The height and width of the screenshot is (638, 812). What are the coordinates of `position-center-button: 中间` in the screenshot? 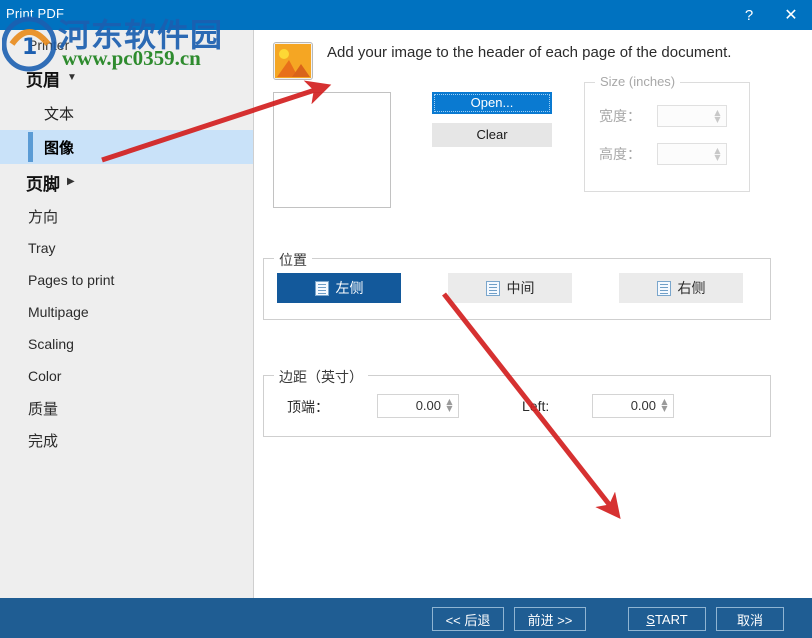 It's located at (510, 288).